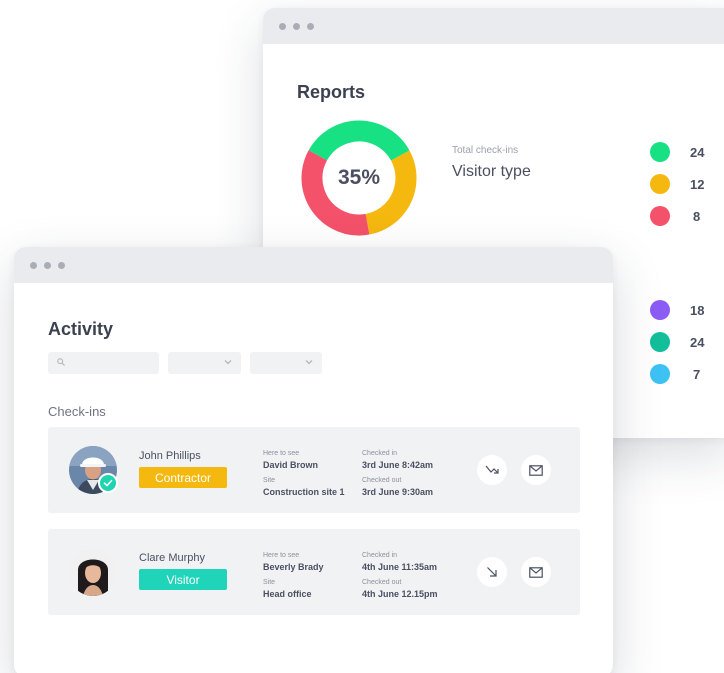 The height and width of the screenshot is (673, 724). What do you see at coordinates (359, 177) in the screenshot?
I see `donut-percent-label: 35%` at bounding box center [359, 177].